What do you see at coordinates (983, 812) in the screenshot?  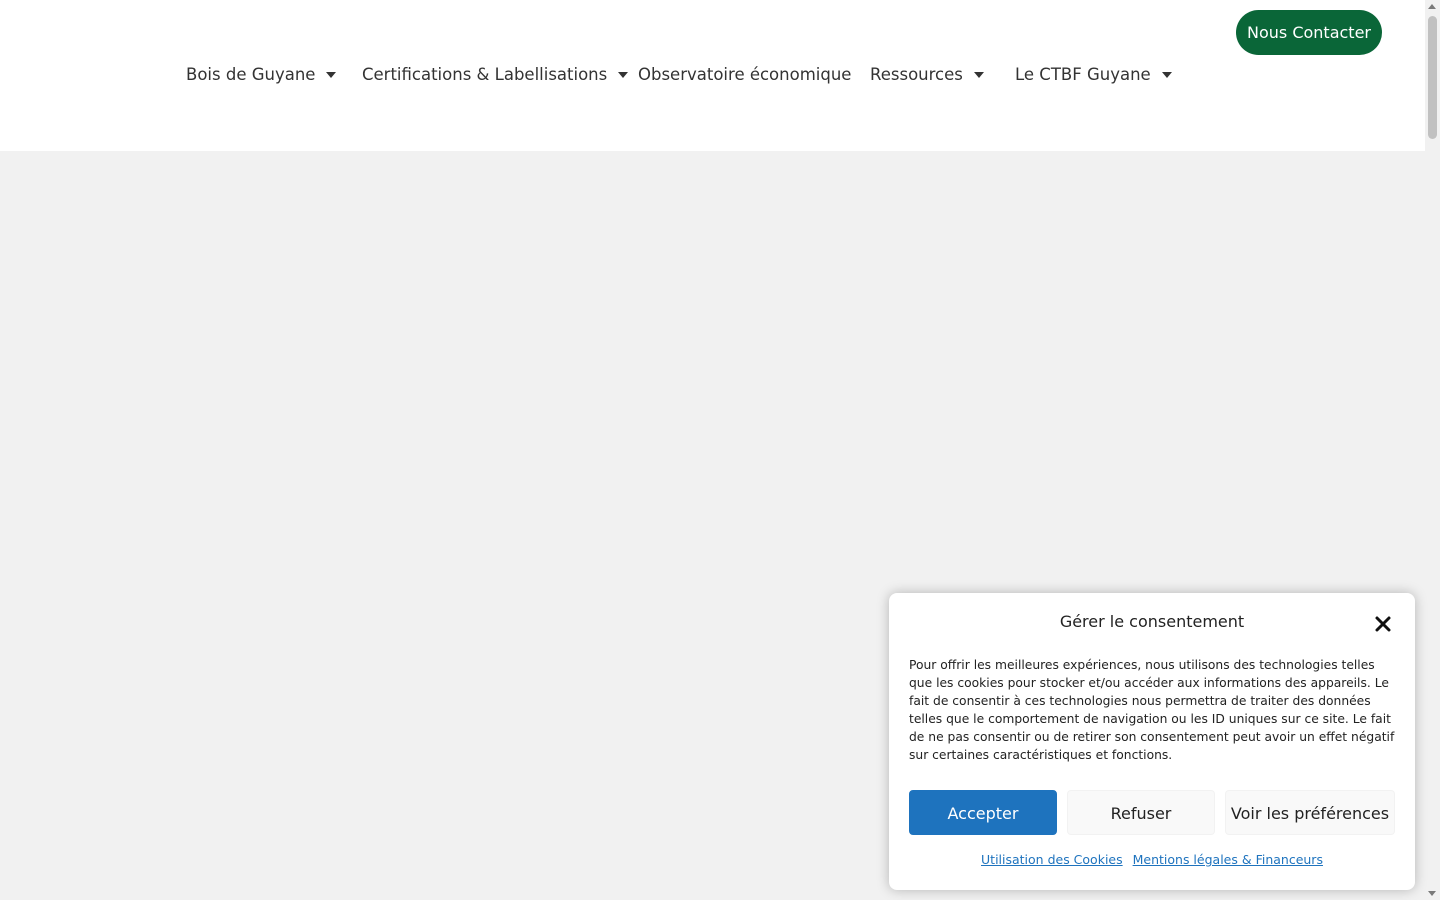 I see `accept-button: Accepter` at bounding box center [983, 812].